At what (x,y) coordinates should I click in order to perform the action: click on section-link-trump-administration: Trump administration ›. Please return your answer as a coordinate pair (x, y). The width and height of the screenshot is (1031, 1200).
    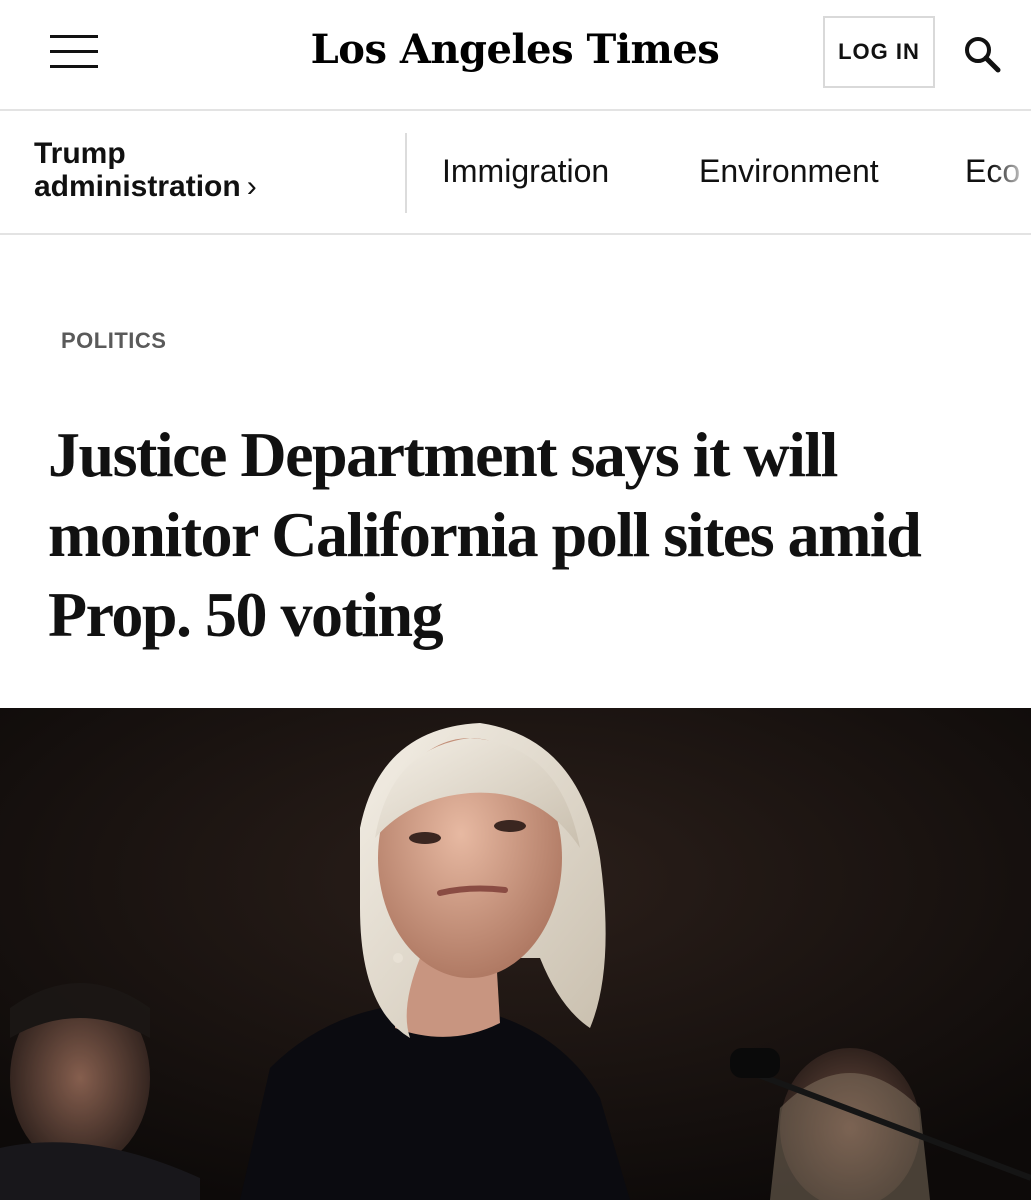
    Looking at the image, I should click on (145, 170).